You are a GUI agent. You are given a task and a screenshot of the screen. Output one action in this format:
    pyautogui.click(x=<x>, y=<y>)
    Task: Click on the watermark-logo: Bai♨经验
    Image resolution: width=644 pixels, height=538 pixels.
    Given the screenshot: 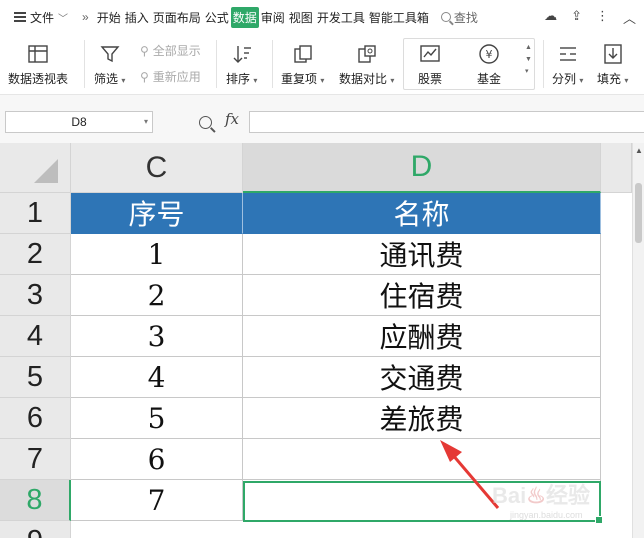 What is the action you would take?
    pyautogui.click(x=541, y=495)
    